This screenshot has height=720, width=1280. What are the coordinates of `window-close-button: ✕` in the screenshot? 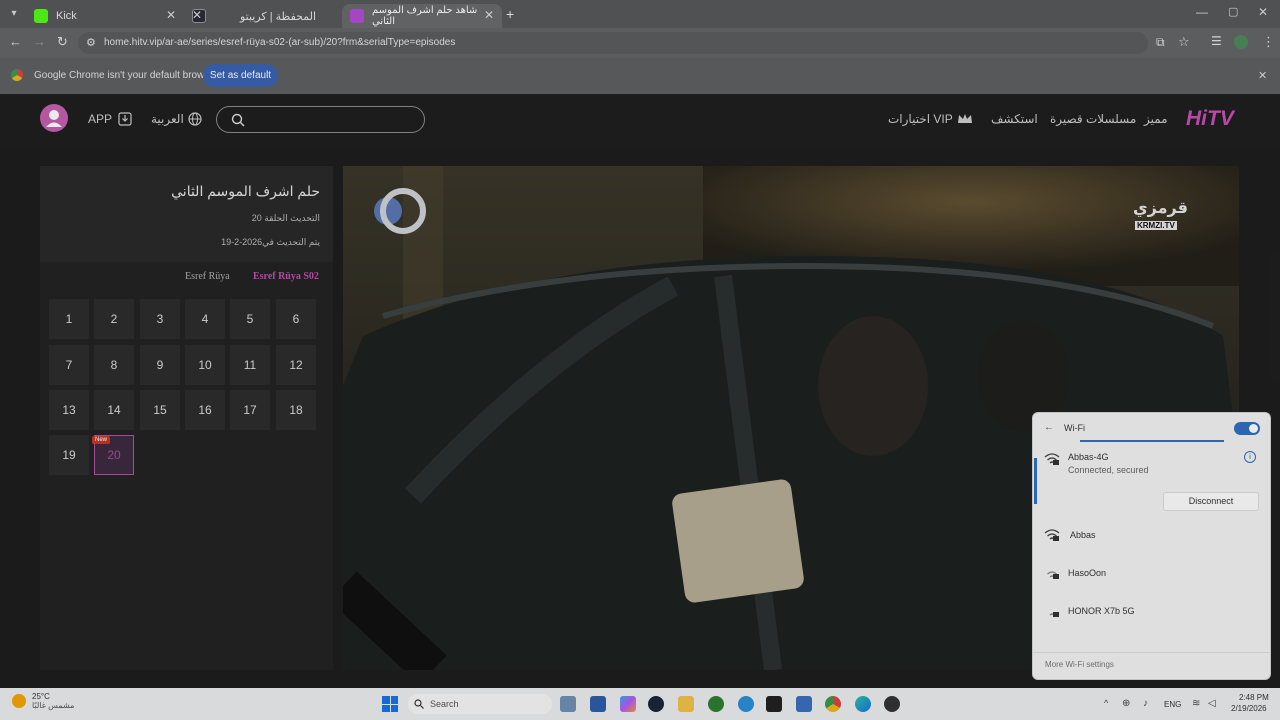 It's located at (1263, 12).